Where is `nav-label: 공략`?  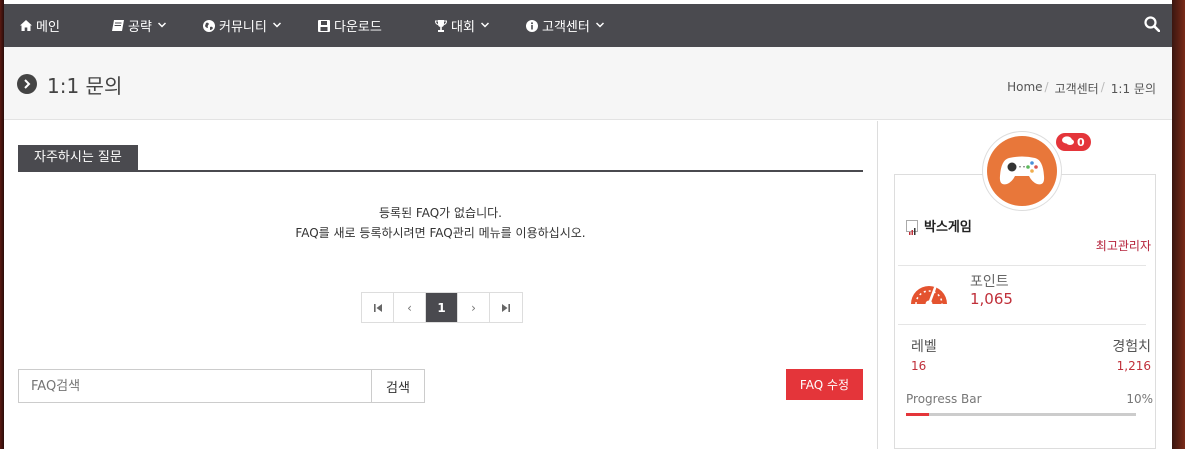
nav-label: 공략 is located at coordinates (140, 27).